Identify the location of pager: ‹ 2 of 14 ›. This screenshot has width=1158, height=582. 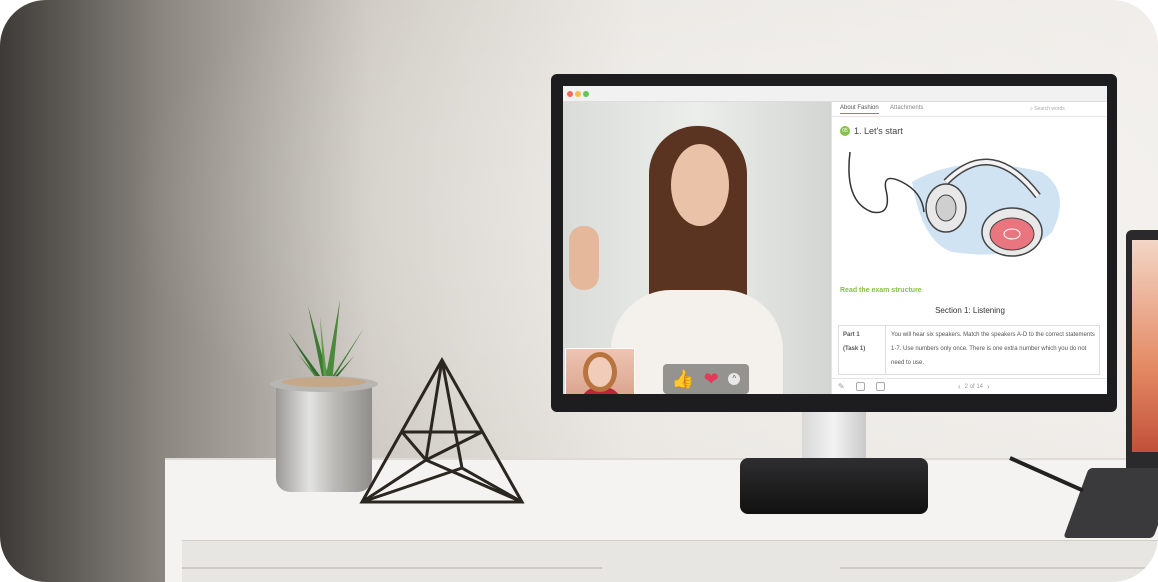
(974, 386).